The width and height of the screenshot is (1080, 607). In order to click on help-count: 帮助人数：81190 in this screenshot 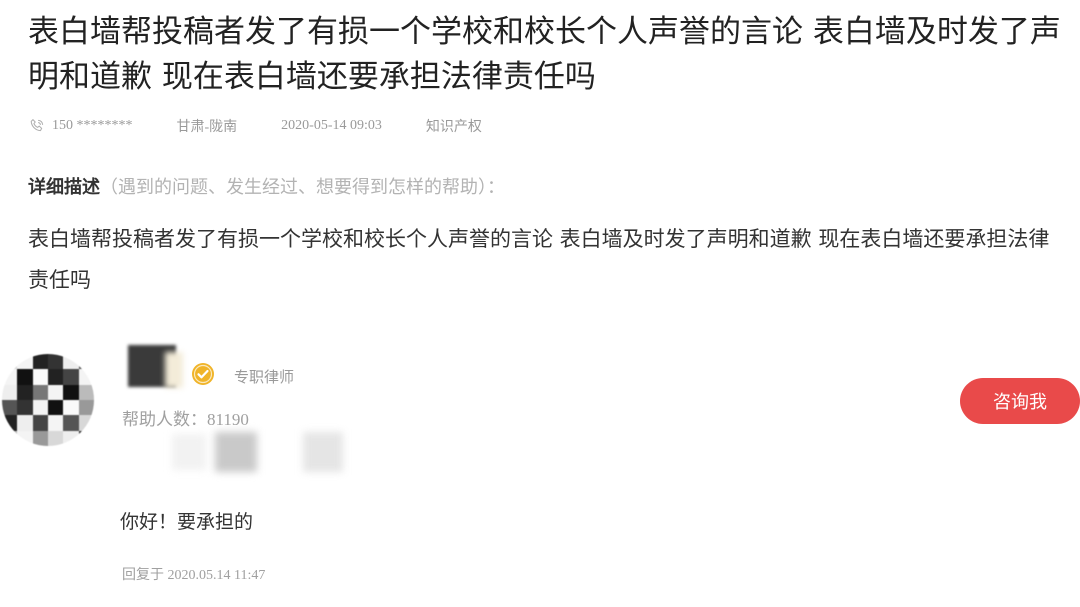, I will do `click(185, 419)`.